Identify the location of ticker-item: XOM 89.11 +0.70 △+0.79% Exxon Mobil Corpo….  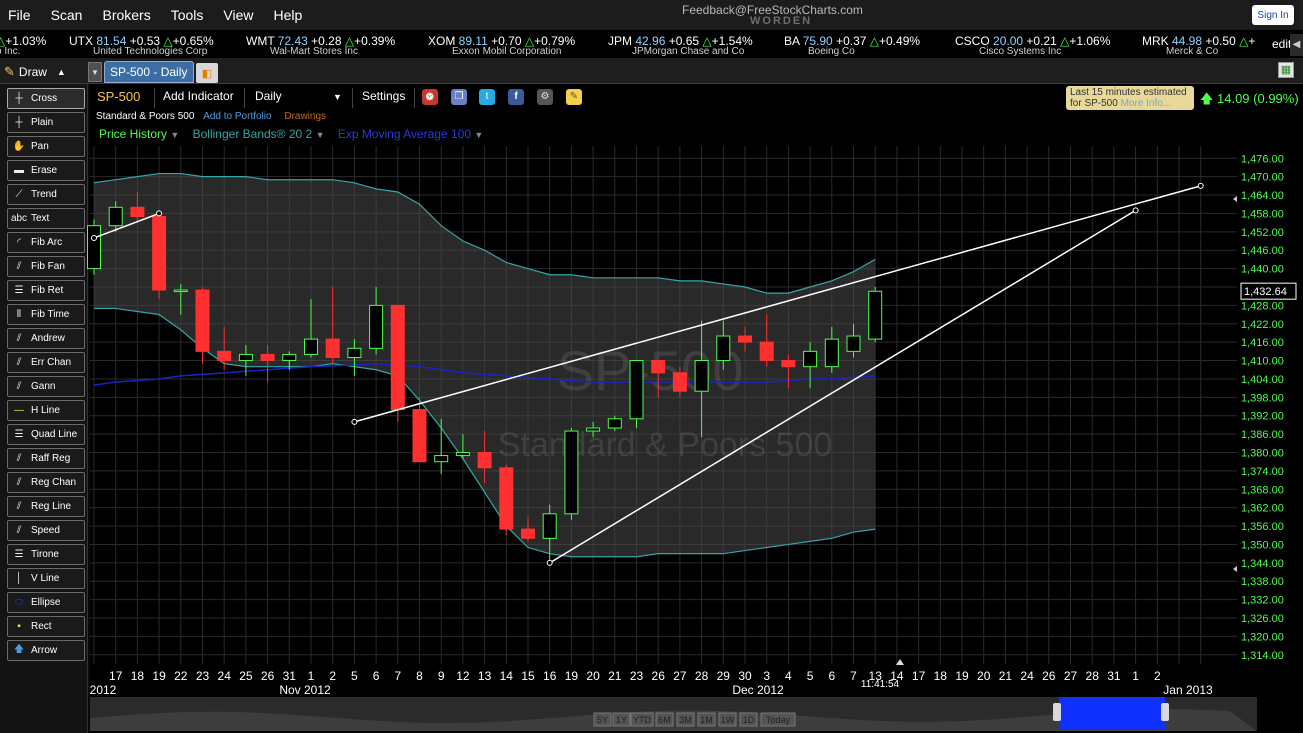
(501, 44).